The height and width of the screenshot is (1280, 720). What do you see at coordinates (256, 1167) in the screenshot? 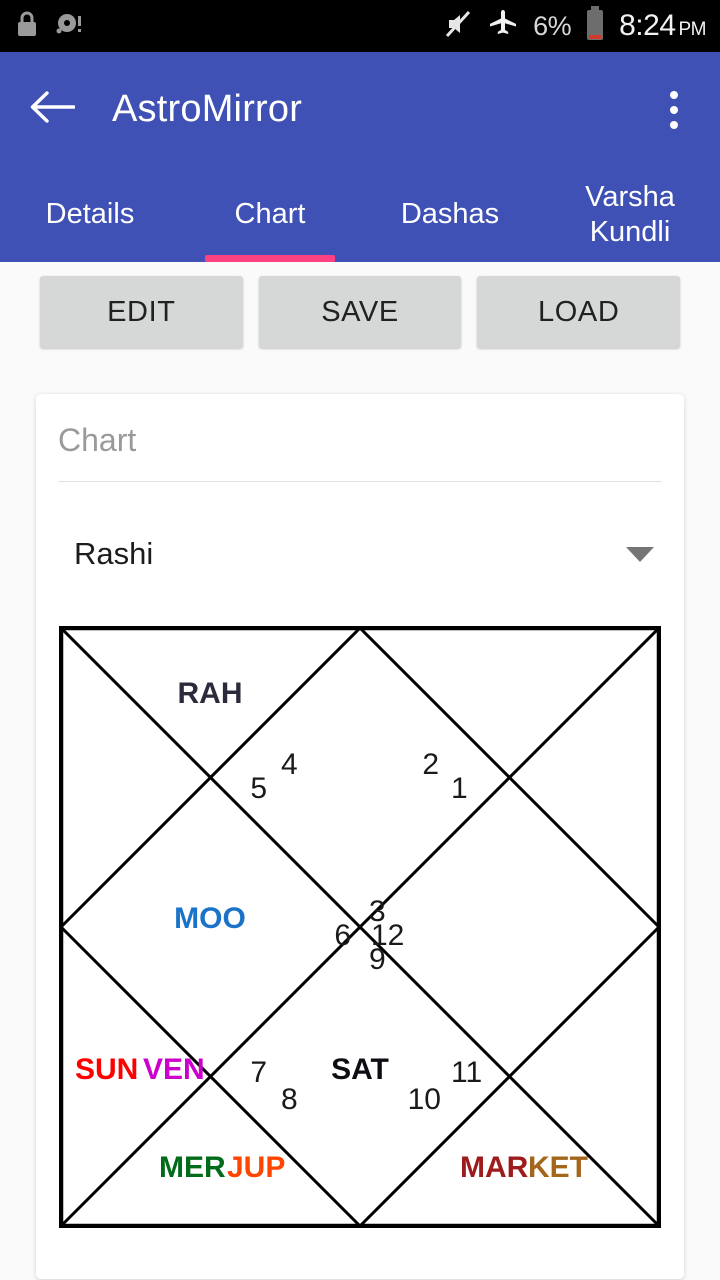
I see `planet-label-jup: JUP` at bounding box center [256, 1167].